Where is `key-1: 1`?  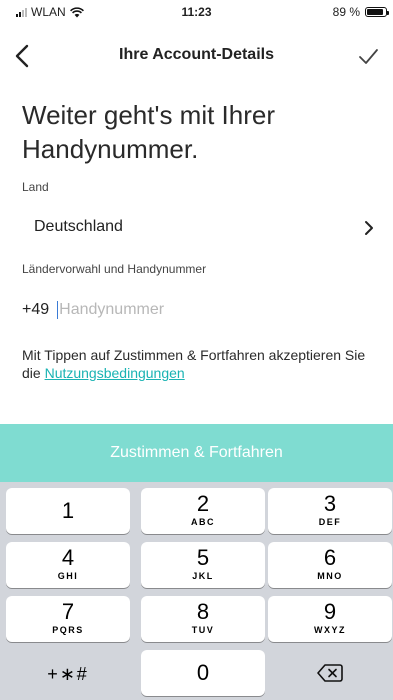 key-1: 1 is located at coordinates (68, 511).